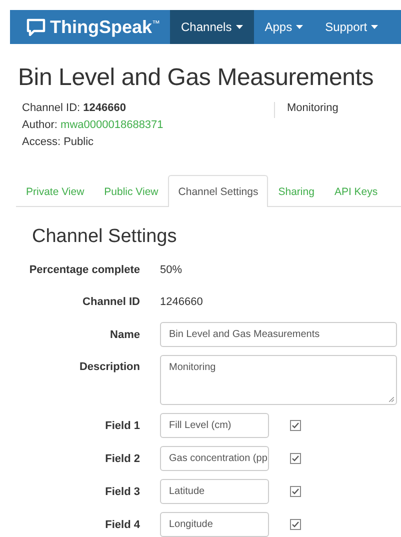 Image resolution: width=401 pixels, height=537 pixels. What do you see at coordinates (214, 458) in the screenshot?
I see `input-field: Gas concentration (pp` at bounding box center [214, 458].